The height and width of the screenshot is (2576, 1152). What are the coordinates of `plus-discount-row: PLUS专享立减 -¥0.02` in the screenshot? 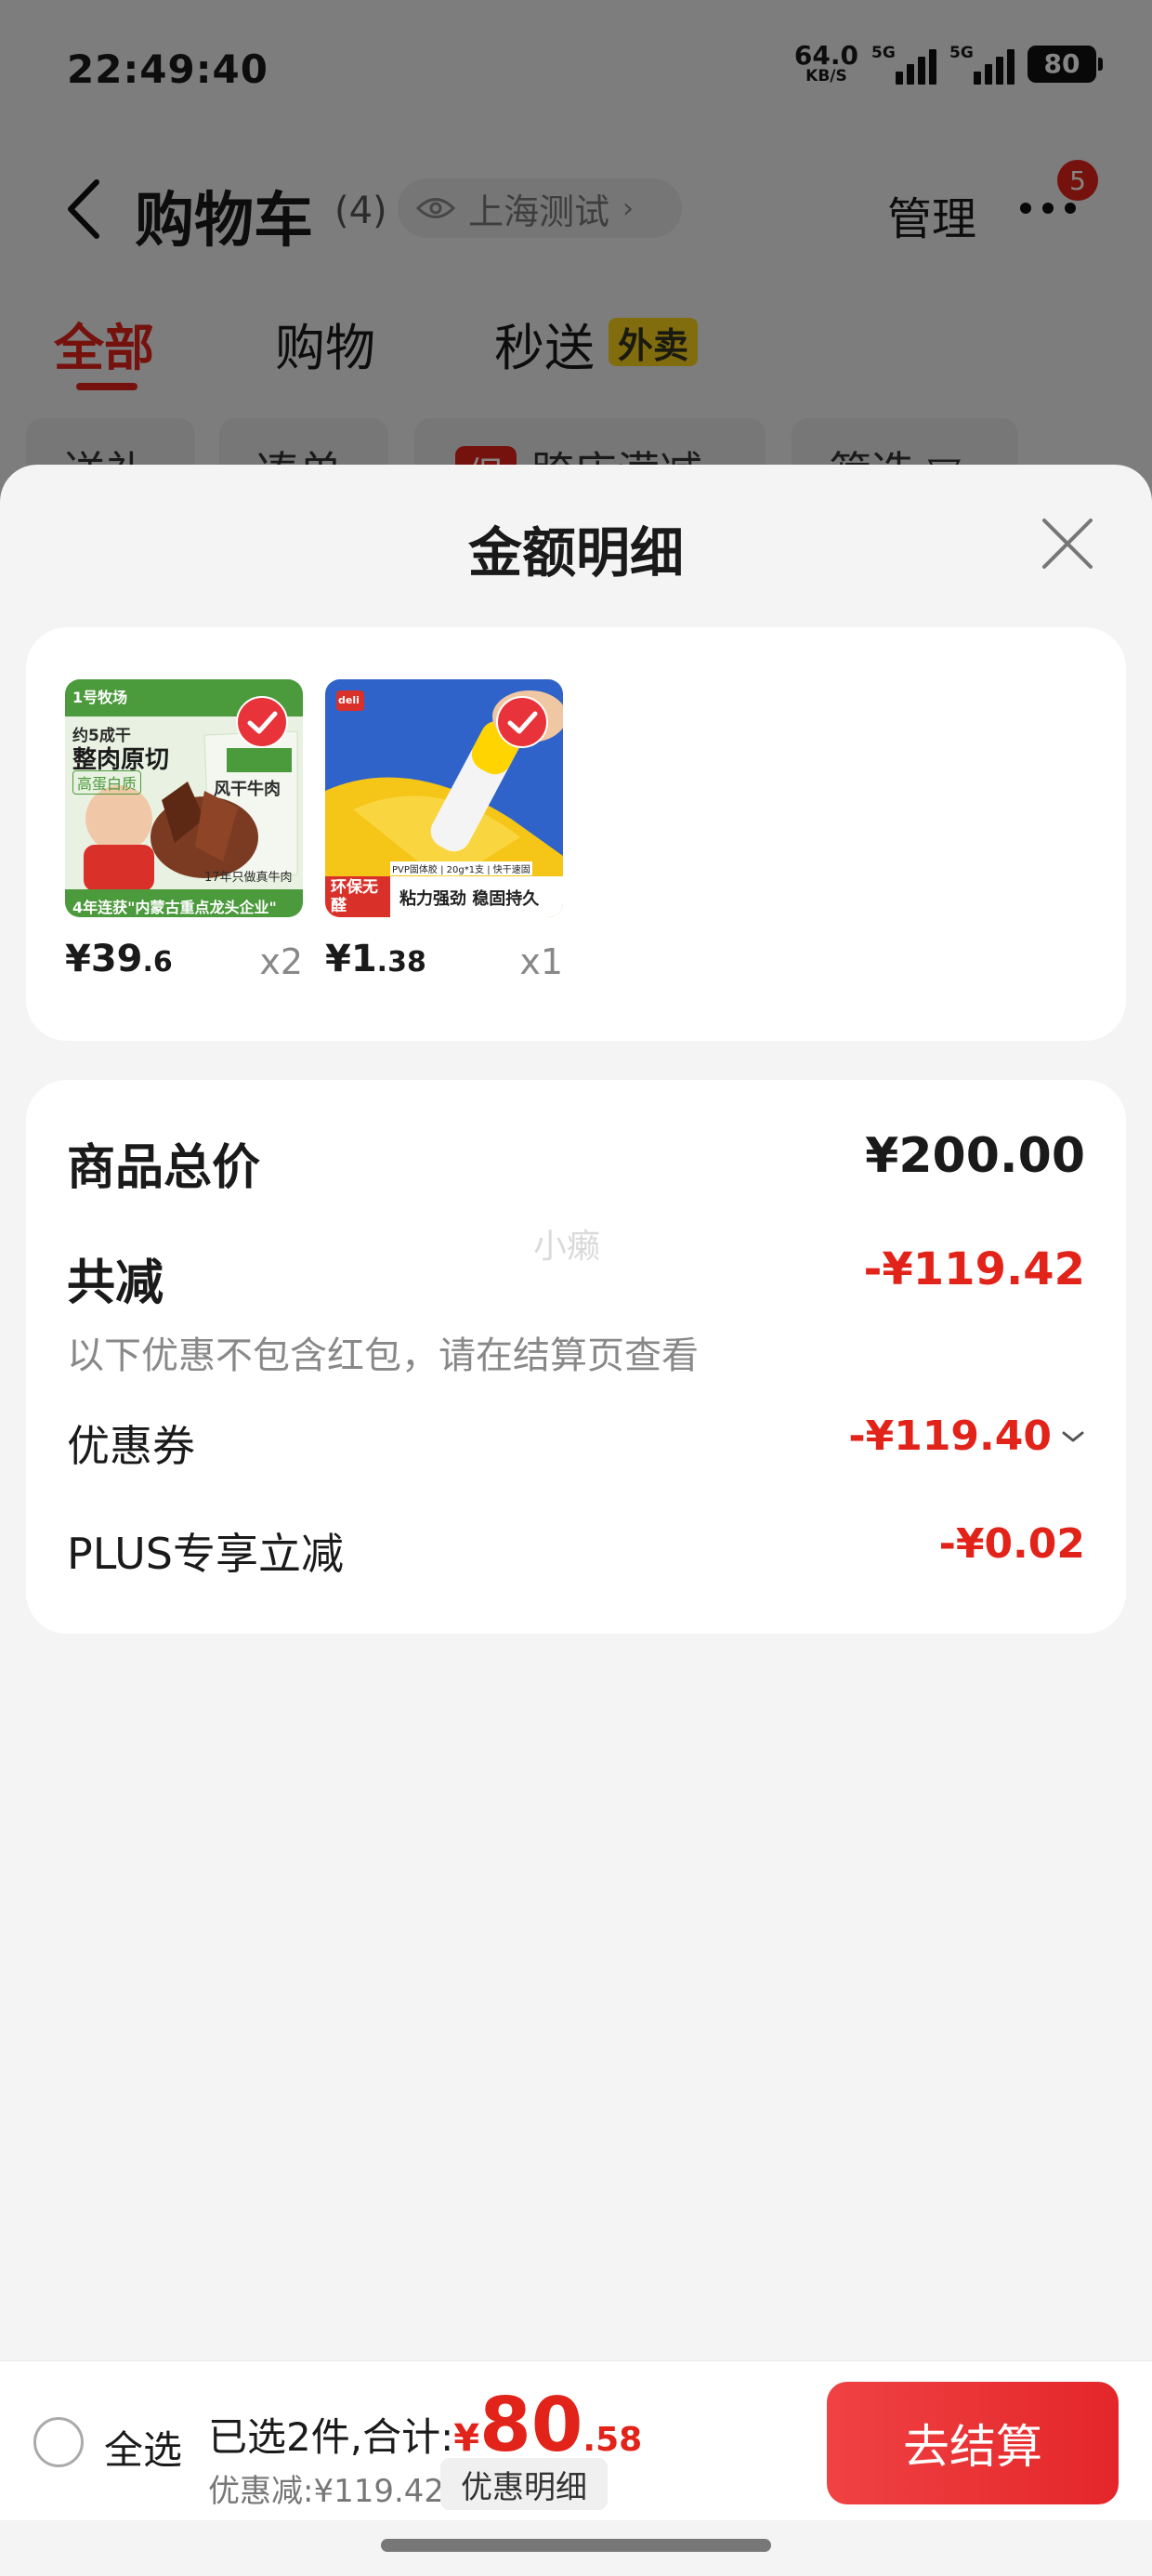 It's located at (576, 1550).